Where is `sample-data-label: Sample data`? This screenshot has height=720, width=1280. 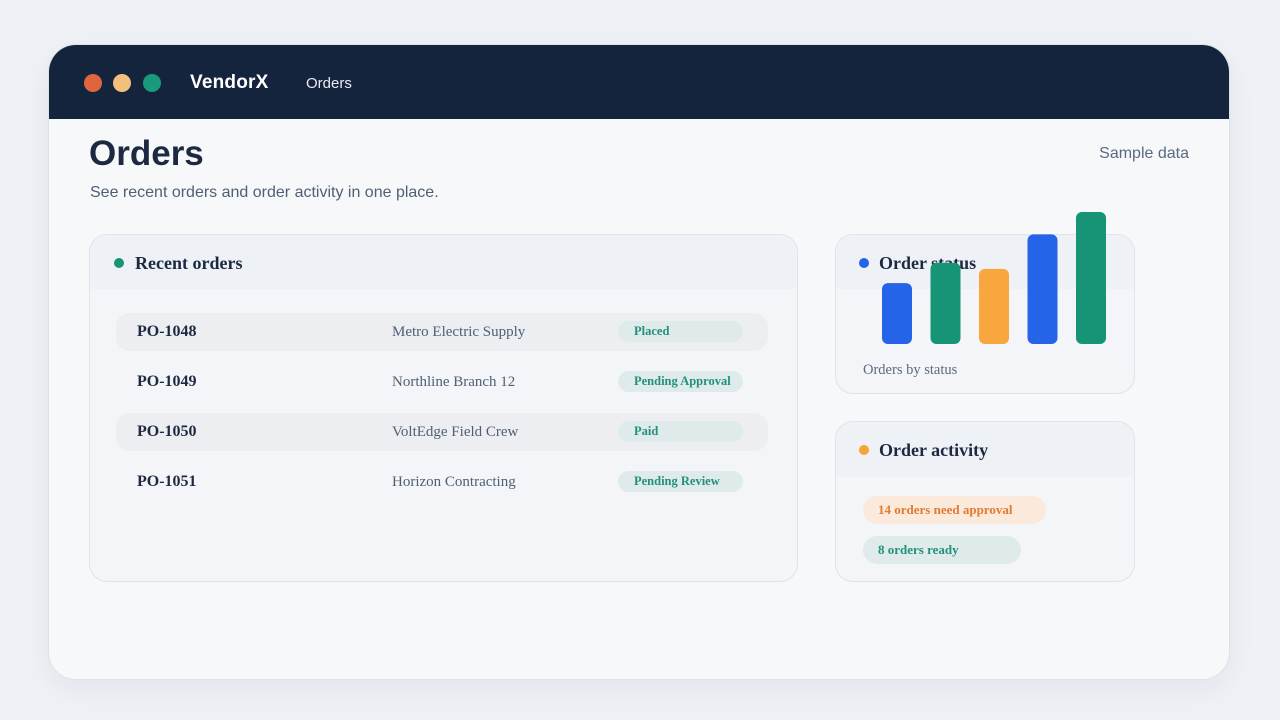 sample-data-label: Sample data is located at coordinates (1144, 153).